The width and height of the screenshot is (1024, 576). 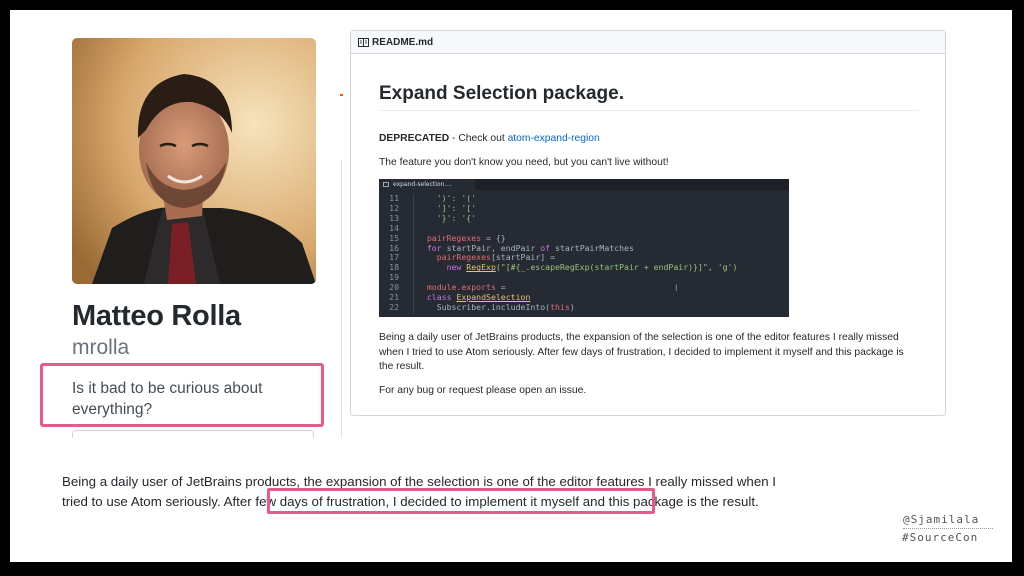 What do you see at coordinates (414, 138) in the screenshot?
I see `deprecated-label: DEPRECATED` at bounding box center [414, 138].